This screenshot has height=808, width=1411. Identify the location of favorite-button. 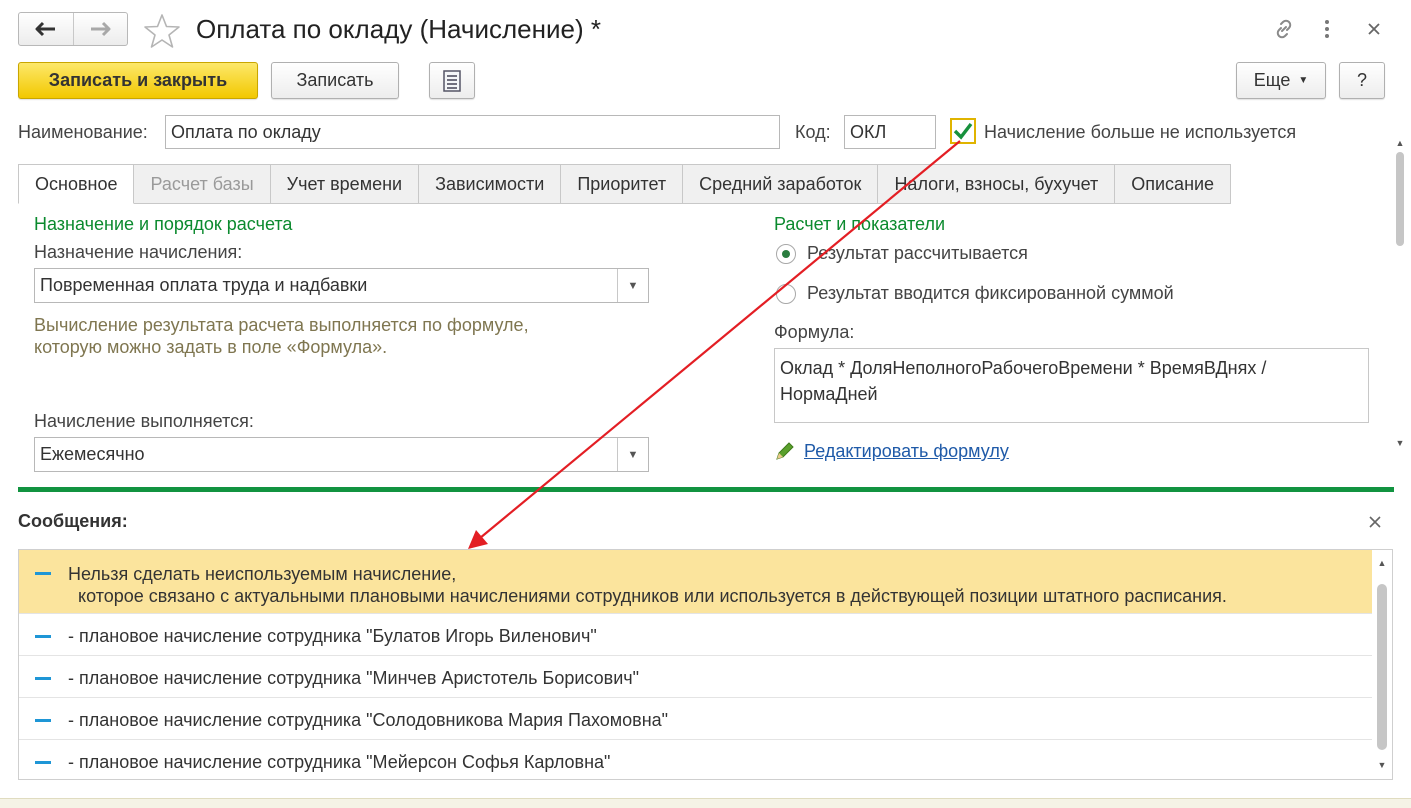
(162, 33).